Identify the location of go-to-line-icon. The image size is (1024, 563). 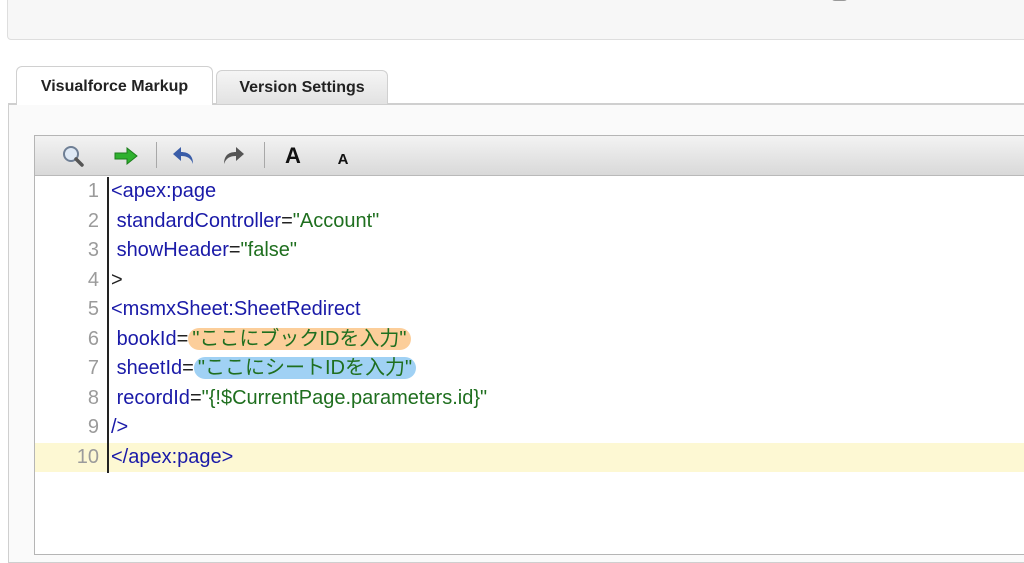
(126, 156).